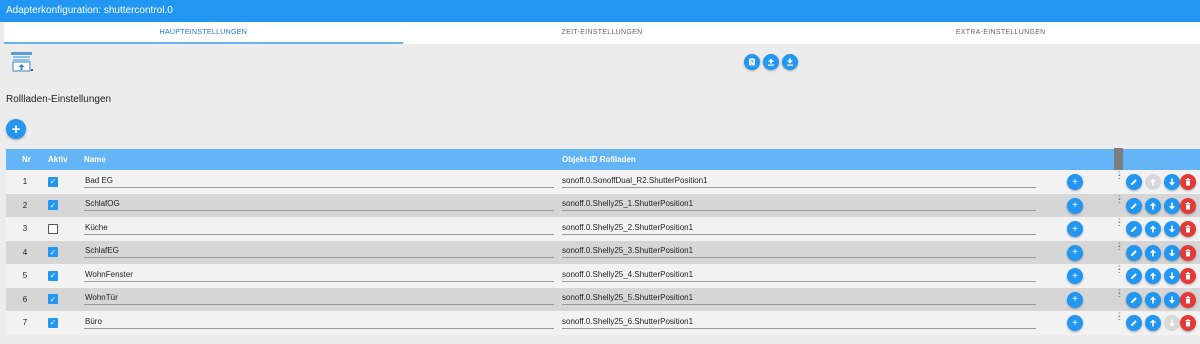 This screenshot has width=1200, height=344. I want to click on row-object-id-field: sonoff.0.Shelly25_2.ShutterPosition1, so click(801, 229).